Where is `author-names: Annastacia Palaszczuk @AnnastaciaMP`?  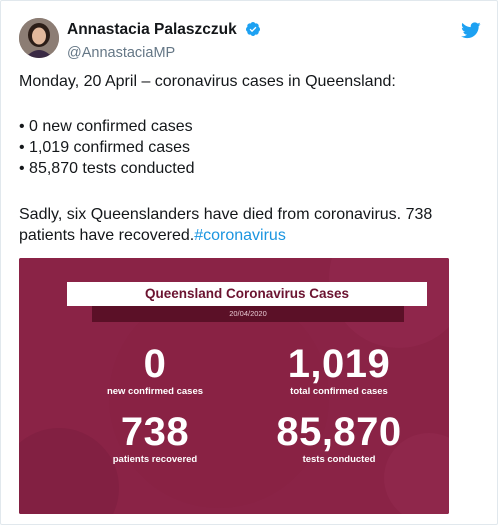 author-names: Annastacia Palaszczuk @AnnastaciaMP is located at coordinates (164, 41).